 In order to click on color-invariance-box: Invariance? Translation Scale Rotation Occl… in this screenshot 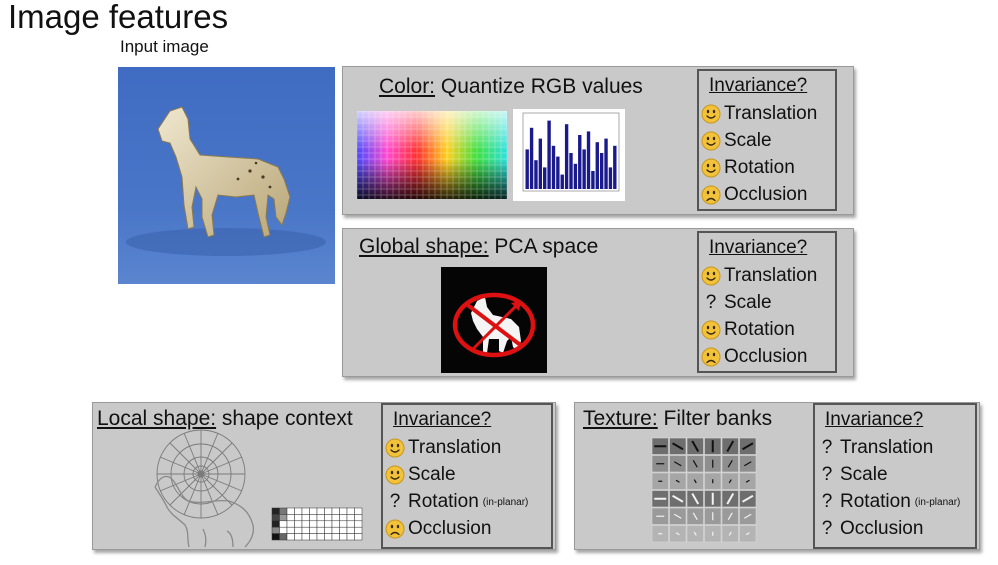, I will do `click(767, 140)`.